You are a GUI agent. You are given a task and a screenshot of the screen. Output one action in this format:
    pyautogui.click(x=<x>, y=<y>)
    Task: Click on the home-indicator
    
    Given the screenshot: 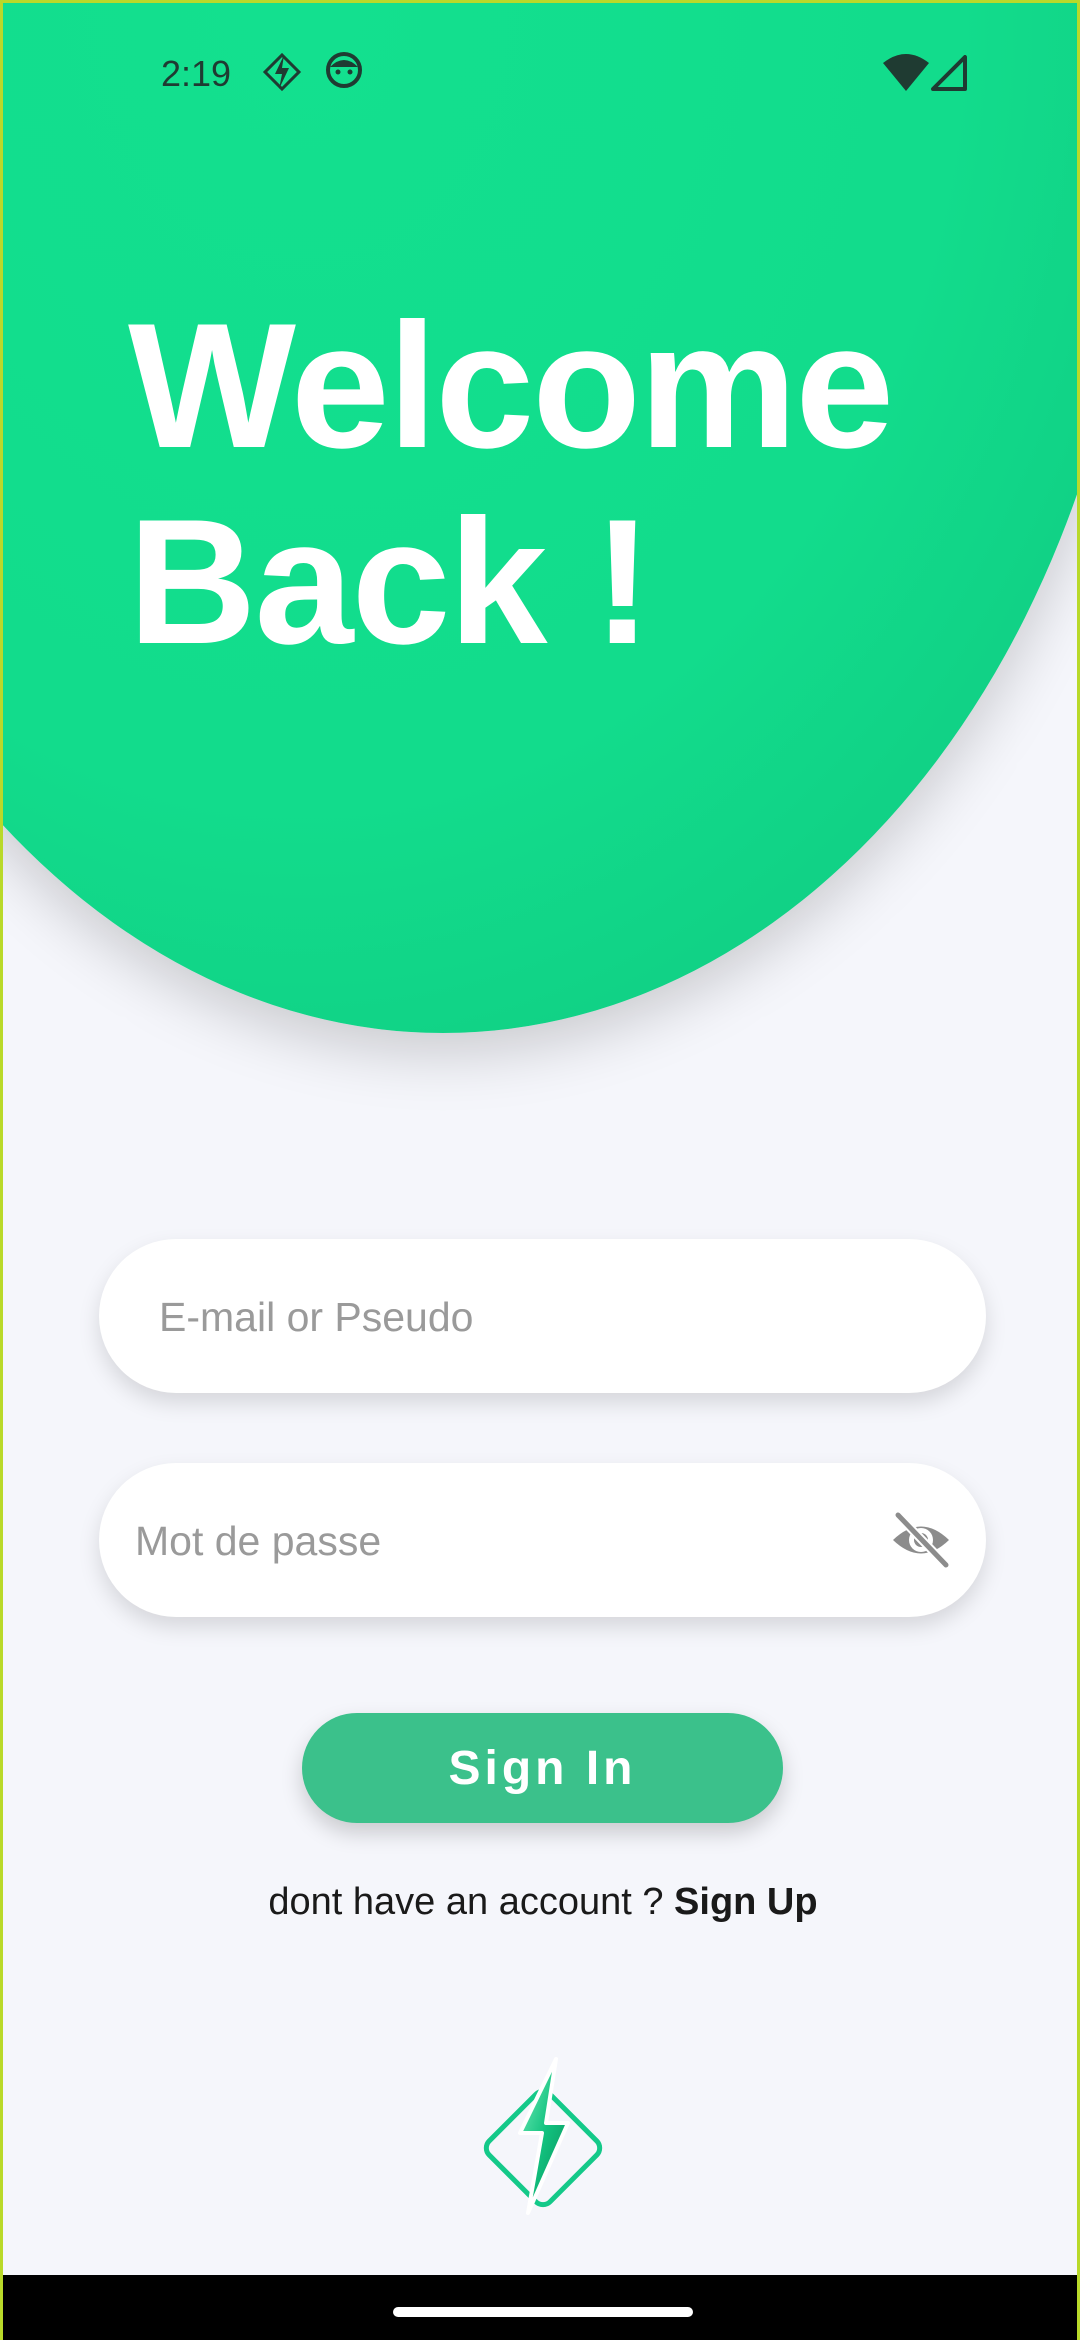 What is the action you would take?
    pyautogui.click(x=543, y=2312)
    